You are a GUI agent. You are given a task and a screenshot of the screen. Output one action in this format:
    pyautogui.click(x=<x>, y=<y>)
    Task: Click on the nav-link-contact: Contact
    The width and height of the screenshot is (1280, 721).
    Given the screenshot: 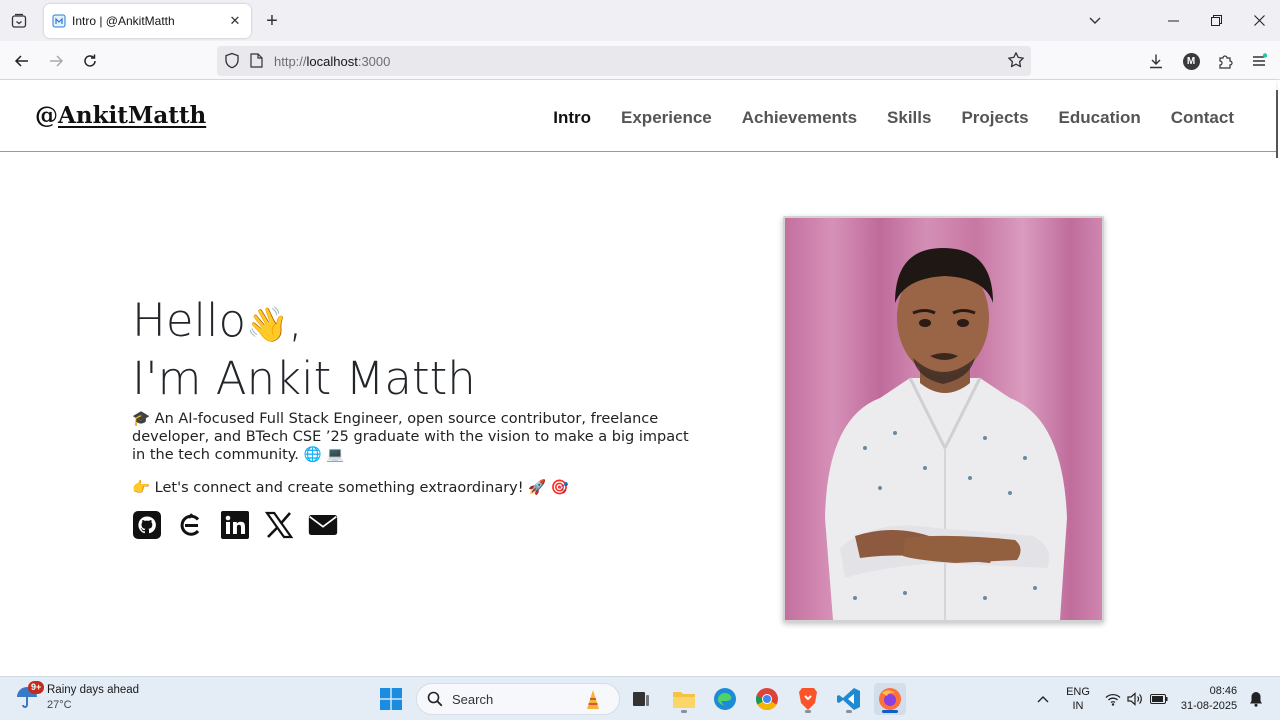 What is the action you would take?
    pyautogui.click(x=1202, y=118)
    